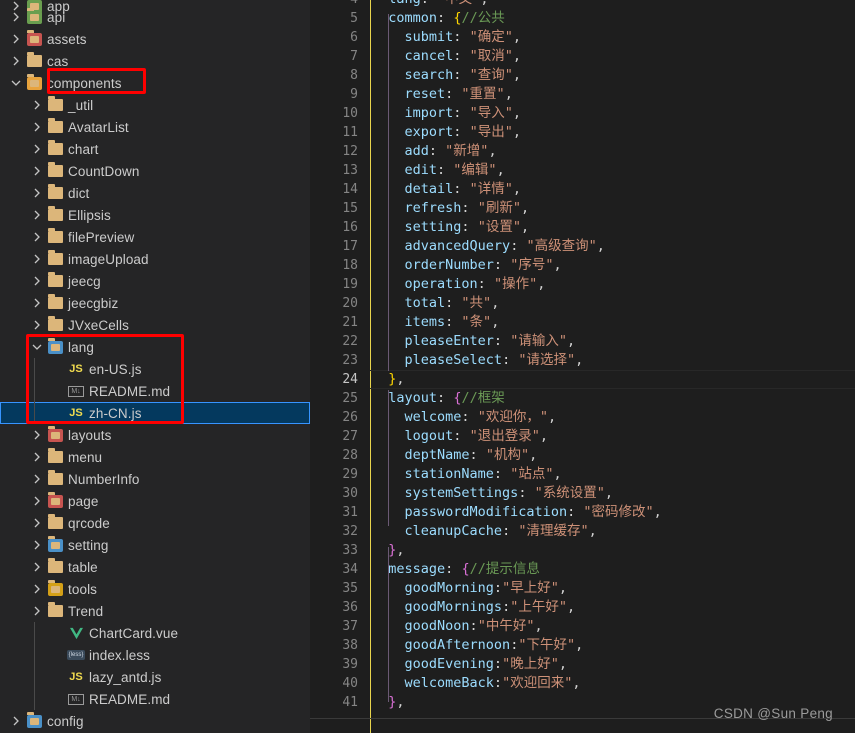 The image size is (855, 733). Describe the element at coordinates (155, 589) in the screenshot. I see `tree-item-tools: tools` at that location.